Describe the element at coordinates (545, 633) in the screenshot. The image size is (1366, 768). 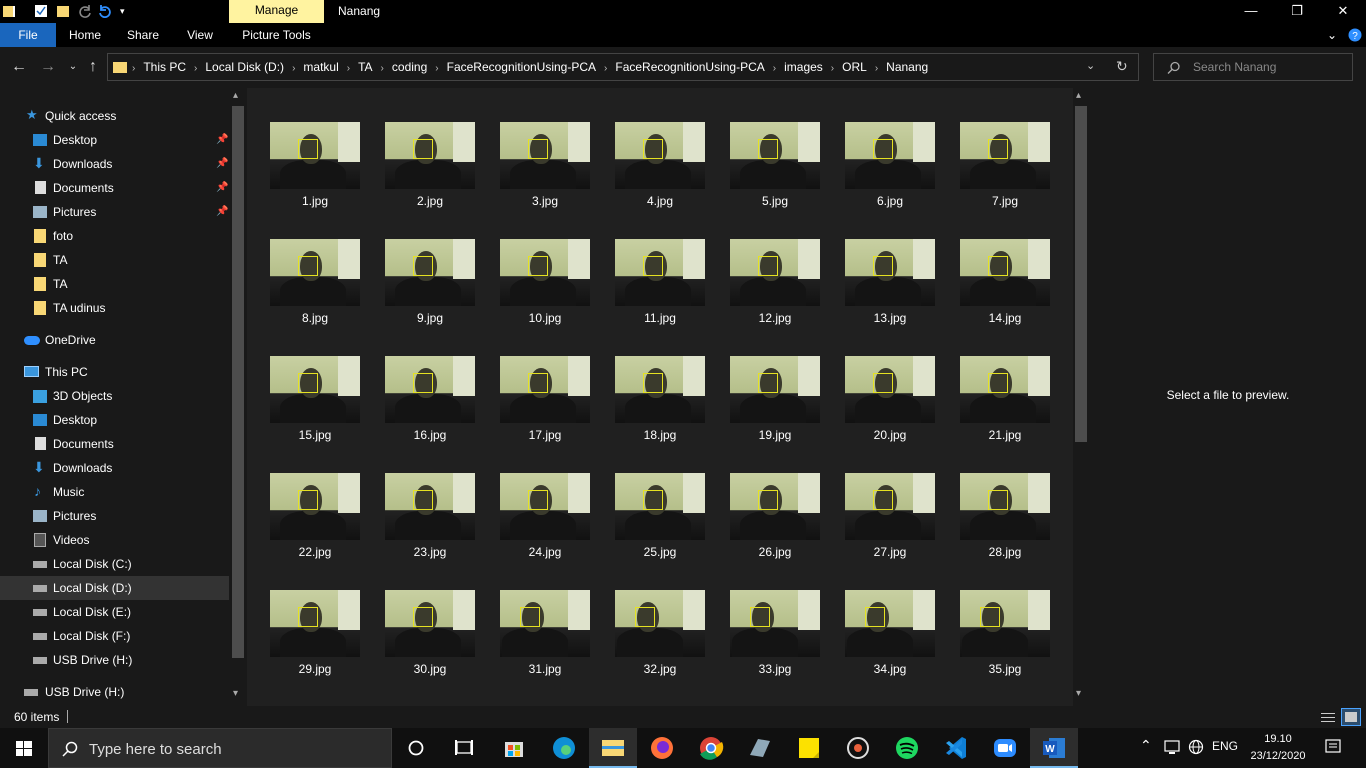
I see `file-item: 31.jpg` at that location.